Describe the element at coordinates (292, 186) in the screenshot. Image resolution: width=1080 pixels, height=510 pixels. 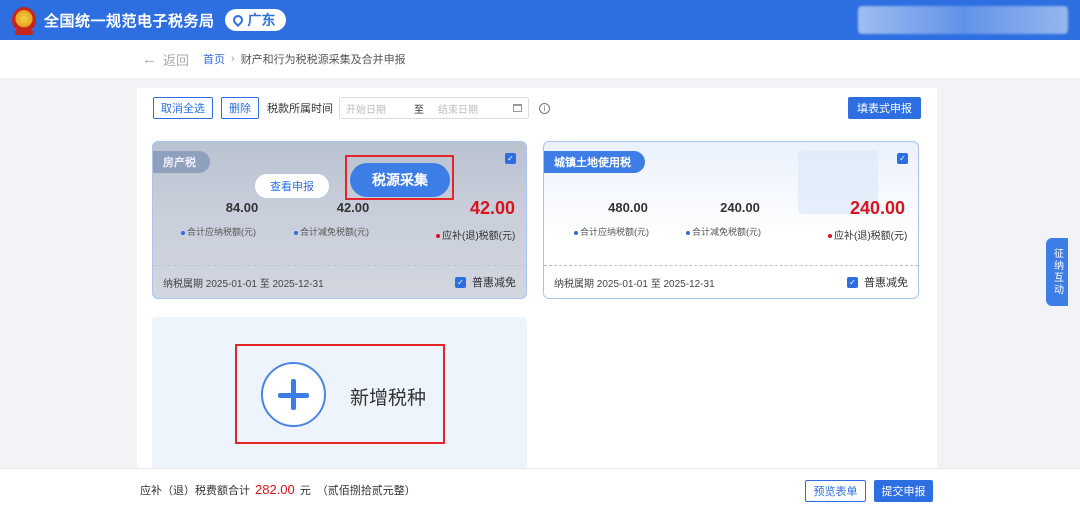
I see `view-declaration-button: 查看申报` at that location.